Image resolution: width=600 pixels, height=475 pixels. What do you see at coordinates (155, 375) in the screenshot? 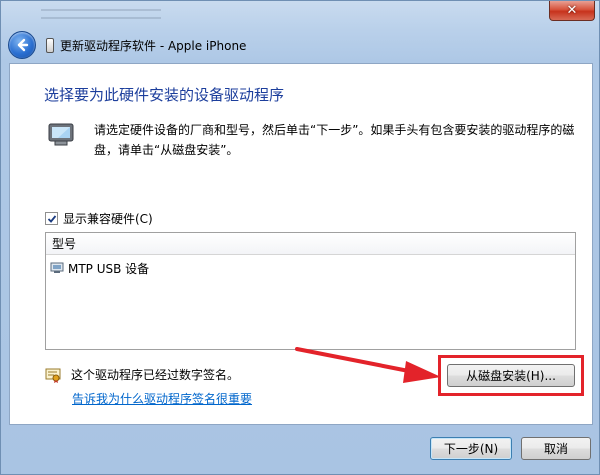
I see `signed-text: 这个驱动程序已经过数字签名。` at bounding box center [155, 375].